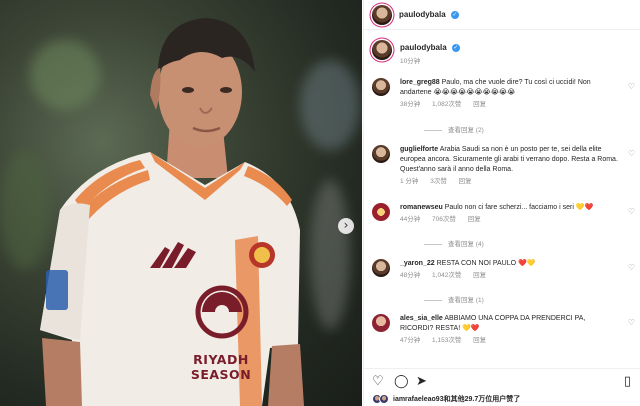 The height and width of the screenshot is (406, 640). I want to click on action-bar: ♡ ◯ ➤ ▯, so click(502, 379).